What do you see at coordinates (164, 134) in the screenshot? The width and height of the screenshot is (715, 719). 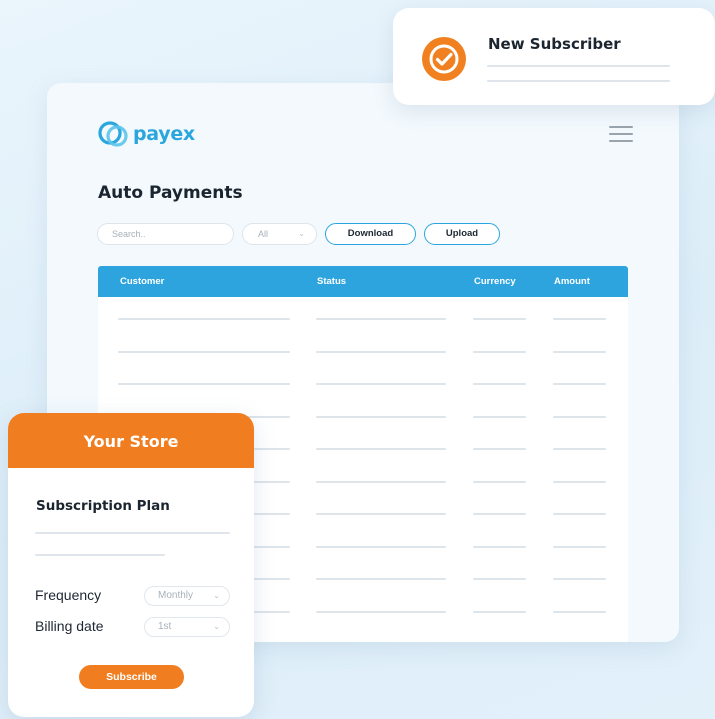 I see `brand-name: payex` at bounding box center [164, 134].